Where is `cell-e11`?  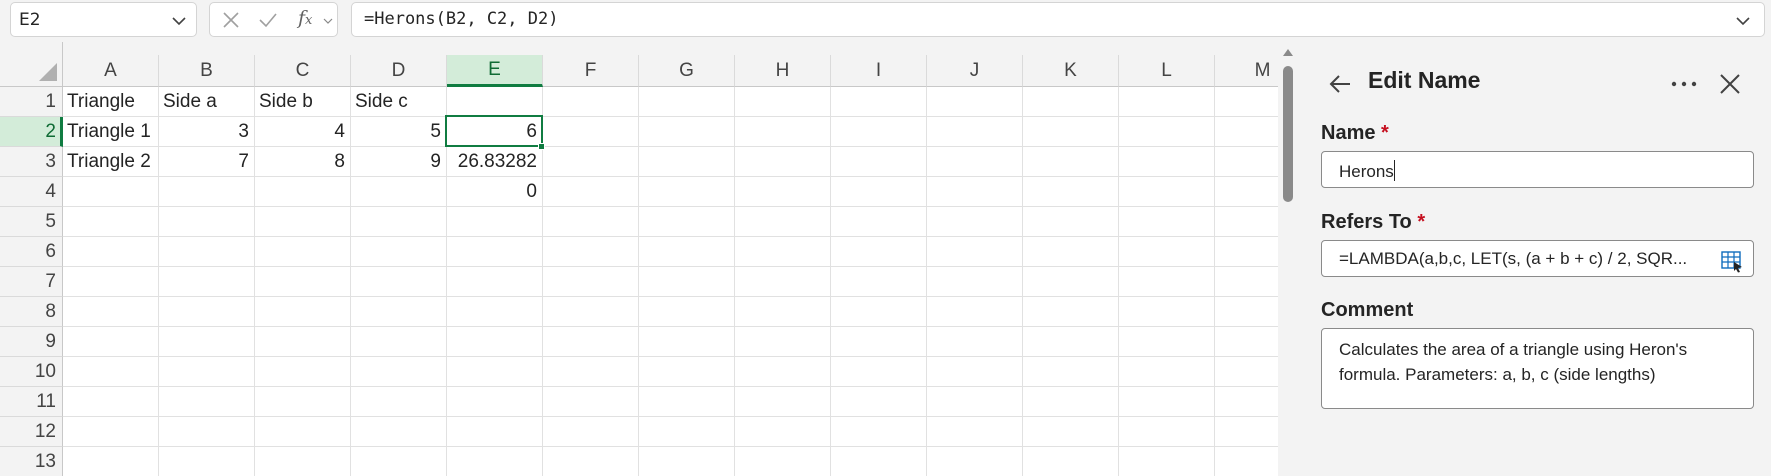
cell-e11 is located at coordinates (495, 402).